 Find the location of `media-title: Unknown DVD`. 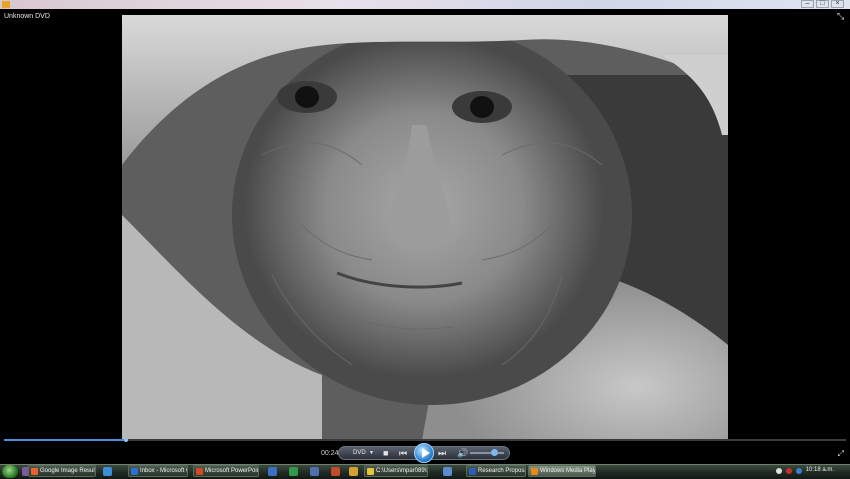

media-title: Unknown DVD is located at coordinates (27, 16).